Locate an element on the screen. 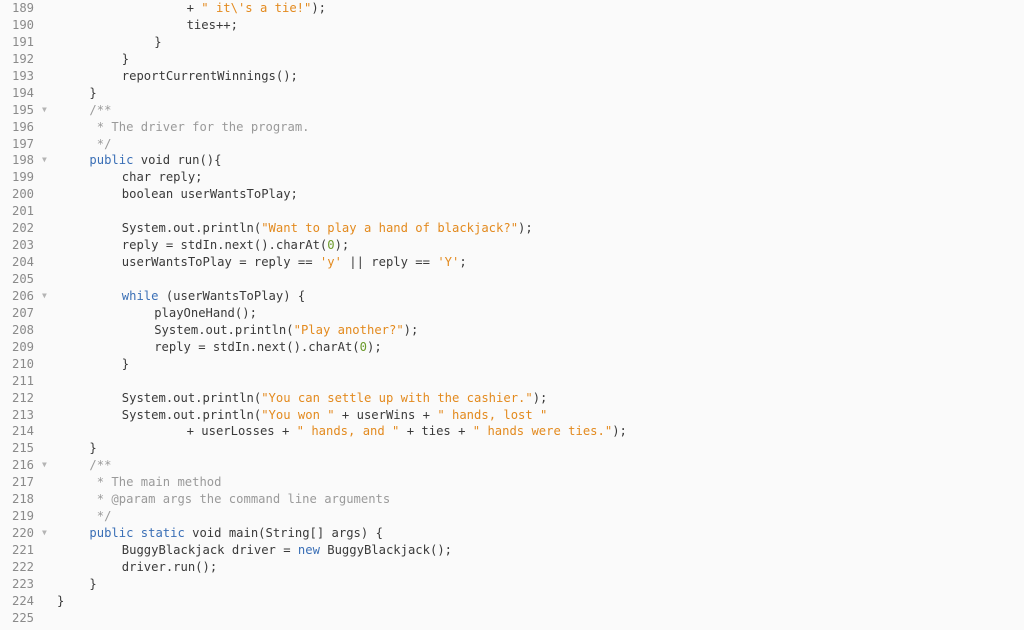 The image size is (1024, 630). code-token: ; is located at coordinates (463, 262).